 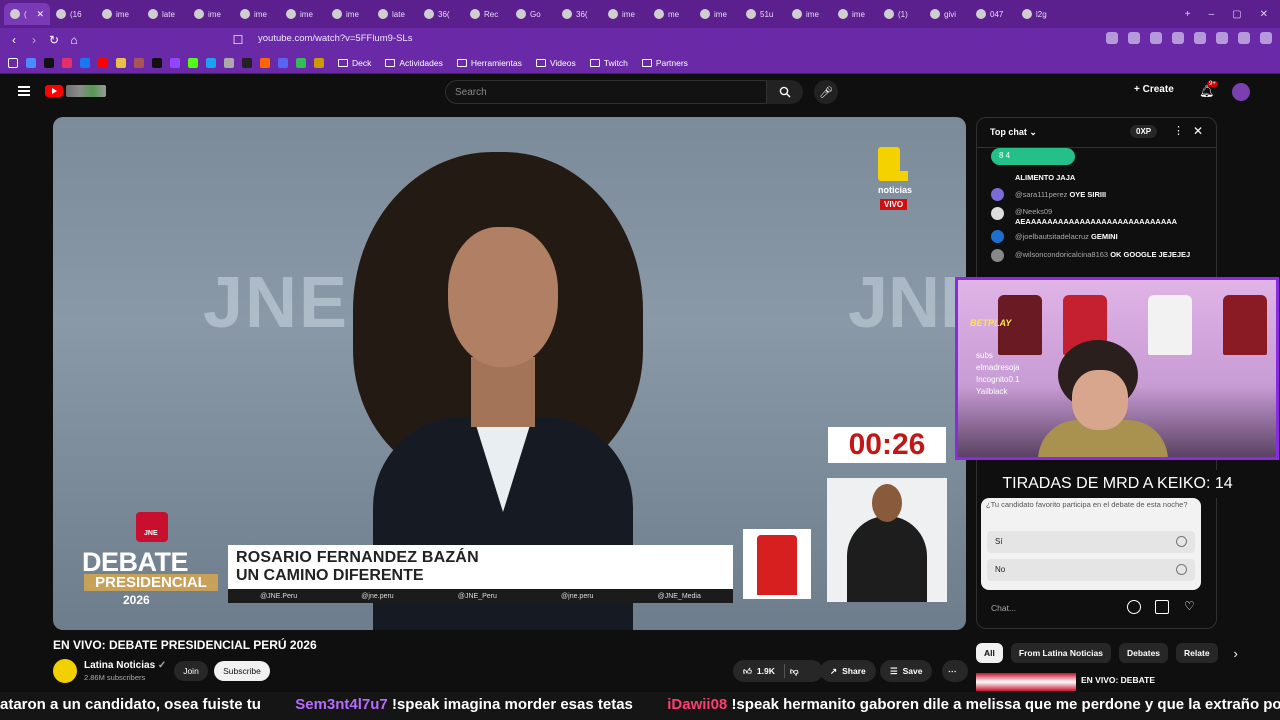 I want to click on subscribe-button: Subscribe, so click(x=242, y=671).